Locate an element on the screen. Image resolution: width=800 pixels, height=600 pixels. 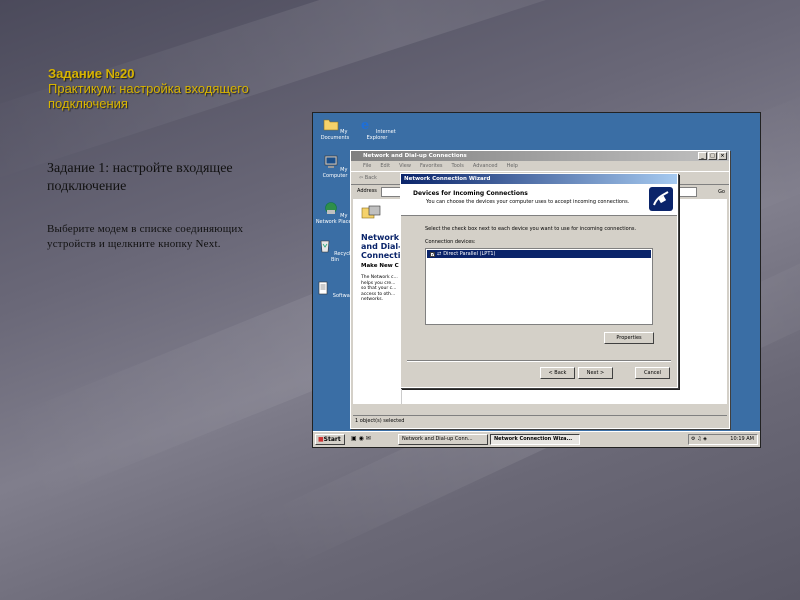
tray-icons: ⚙ ♫ ◈ is located at coordinates (698, 439).